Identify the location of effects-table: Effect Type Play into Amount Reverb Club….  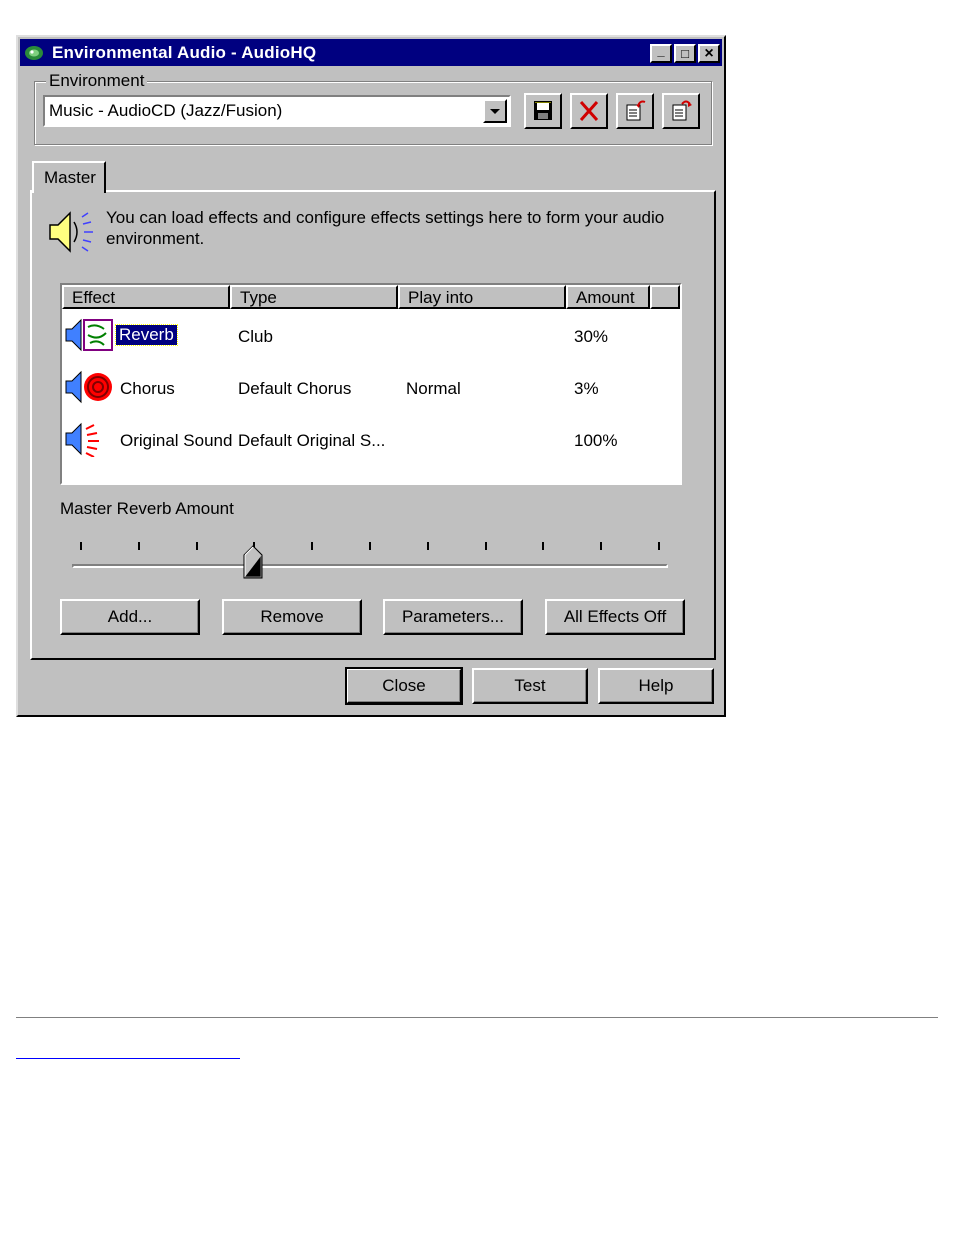
(371, 384).